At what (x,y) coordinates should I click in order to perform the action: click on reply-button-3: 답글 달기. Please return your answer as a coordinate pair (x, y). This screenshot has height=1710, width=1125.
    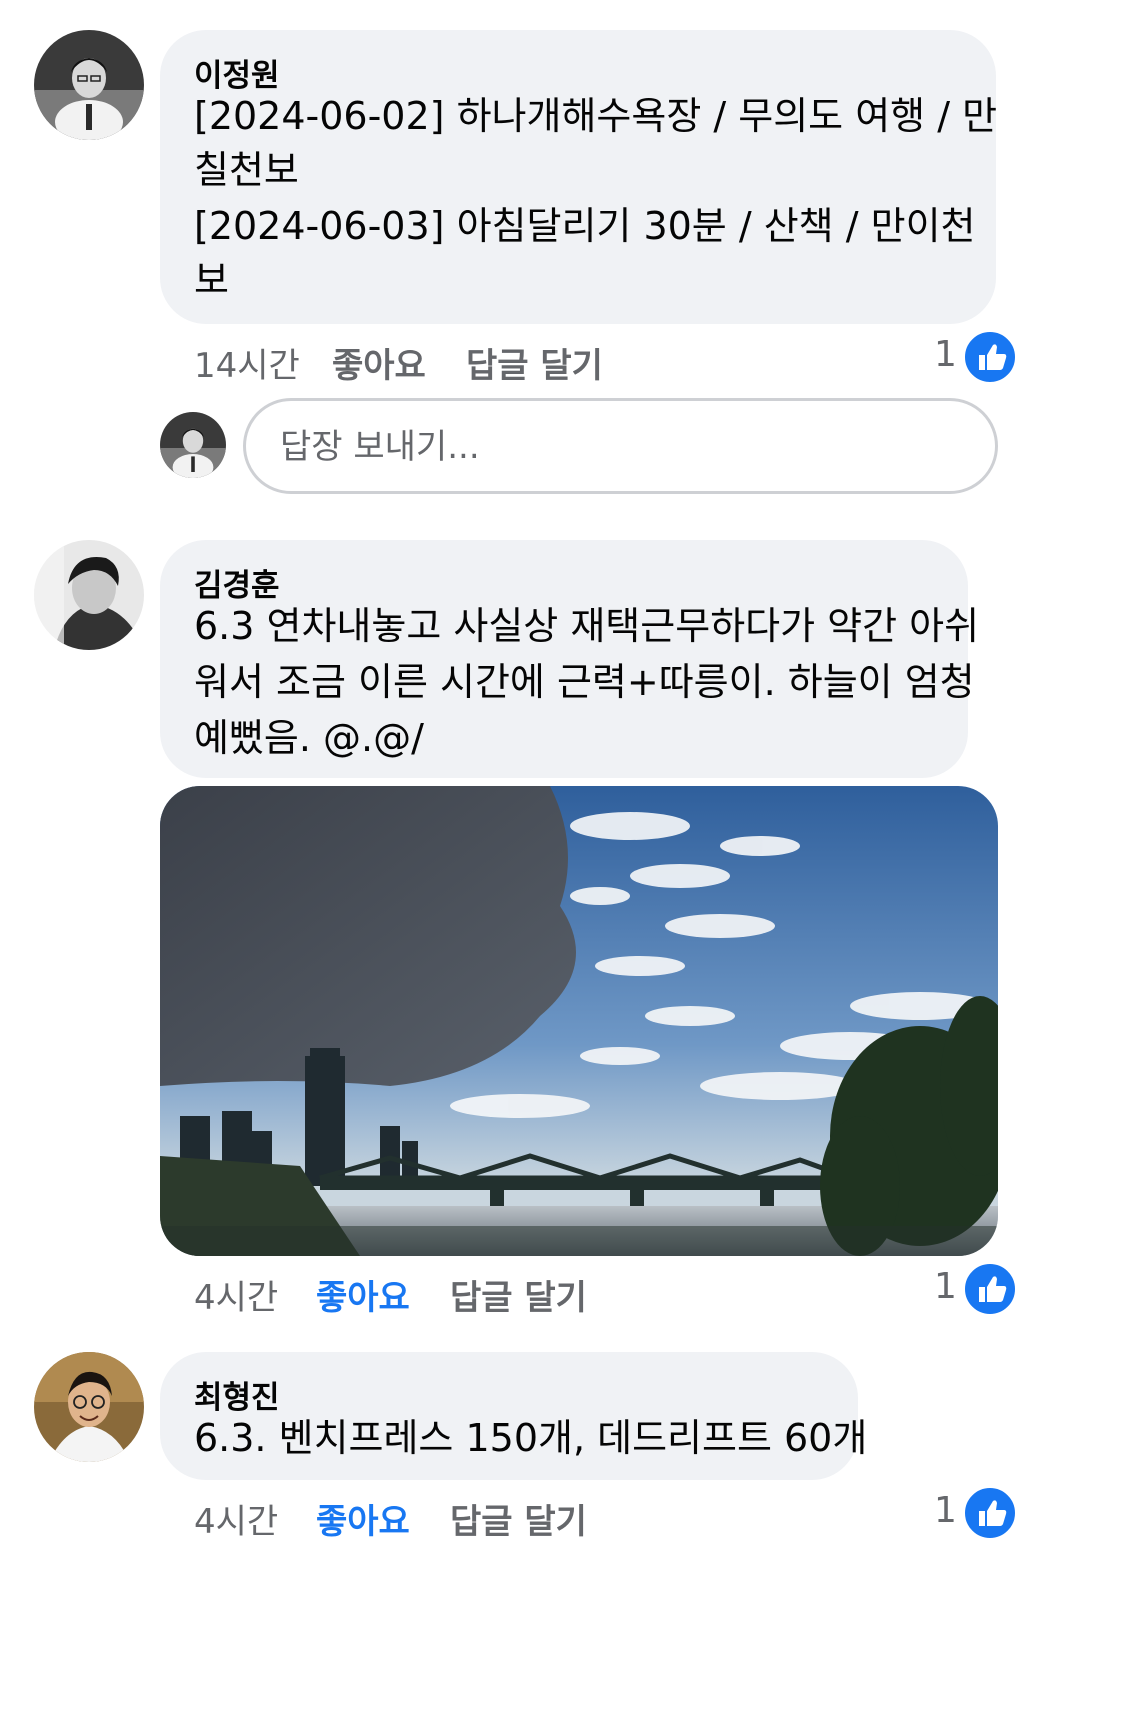
    Looking at the image, I should click on (518, 1518).